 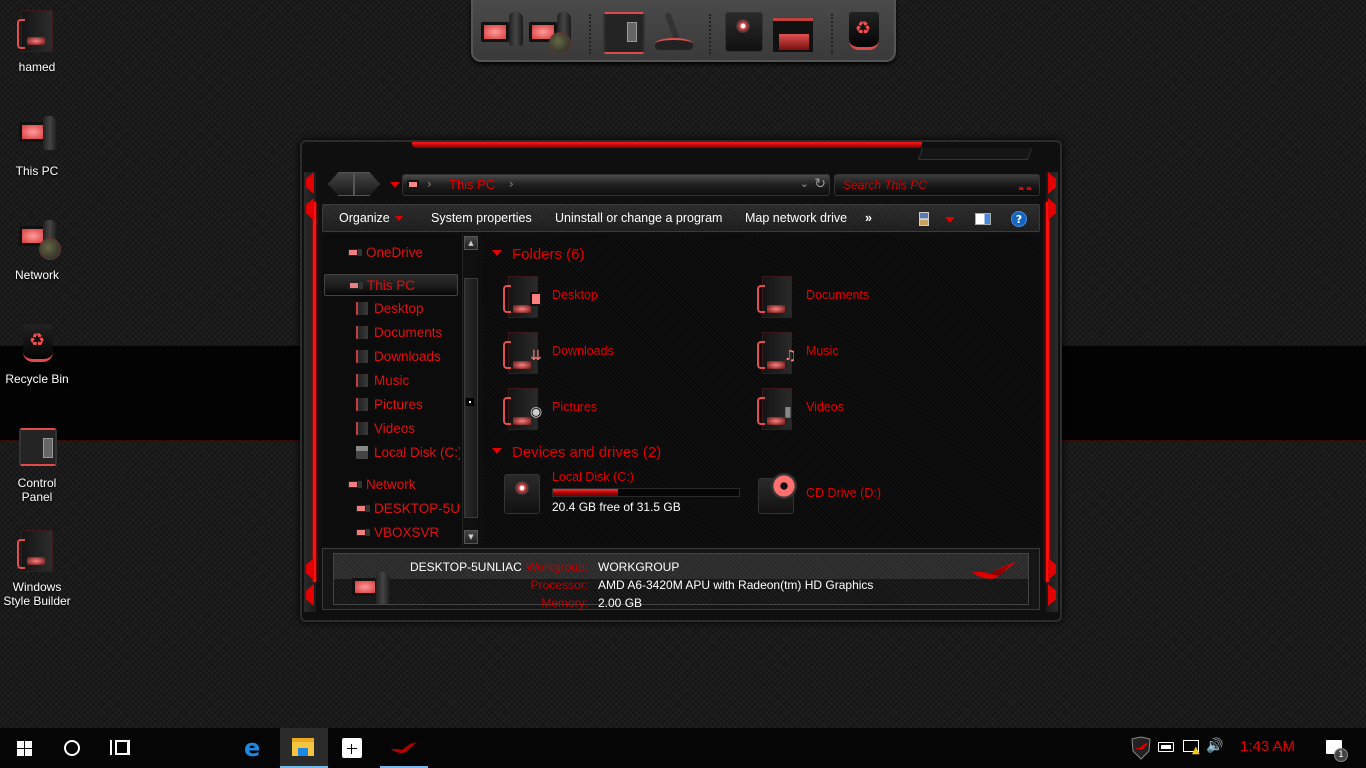 What do you see at coordinates (471, 243) in the screenshot?
I see `scroll-up-arrow-icon: ▲` at bounding box center [471, 243].